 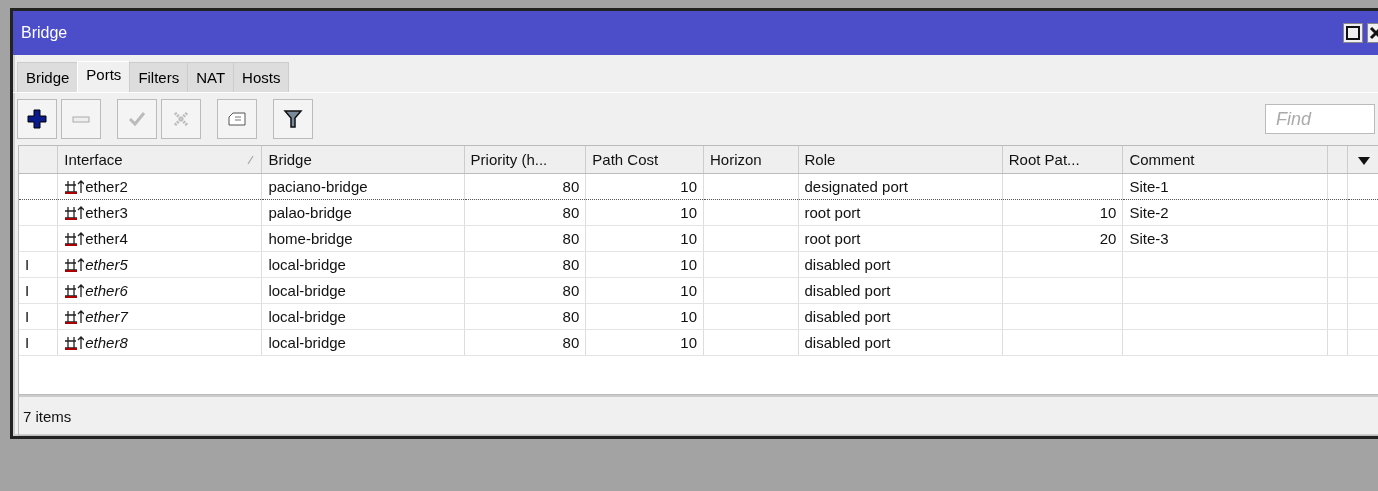 What do you see at coordinates (310, 238) in the screenshot?
I see `bridge-cell: home-bridge` at bounding box center [310, 238].